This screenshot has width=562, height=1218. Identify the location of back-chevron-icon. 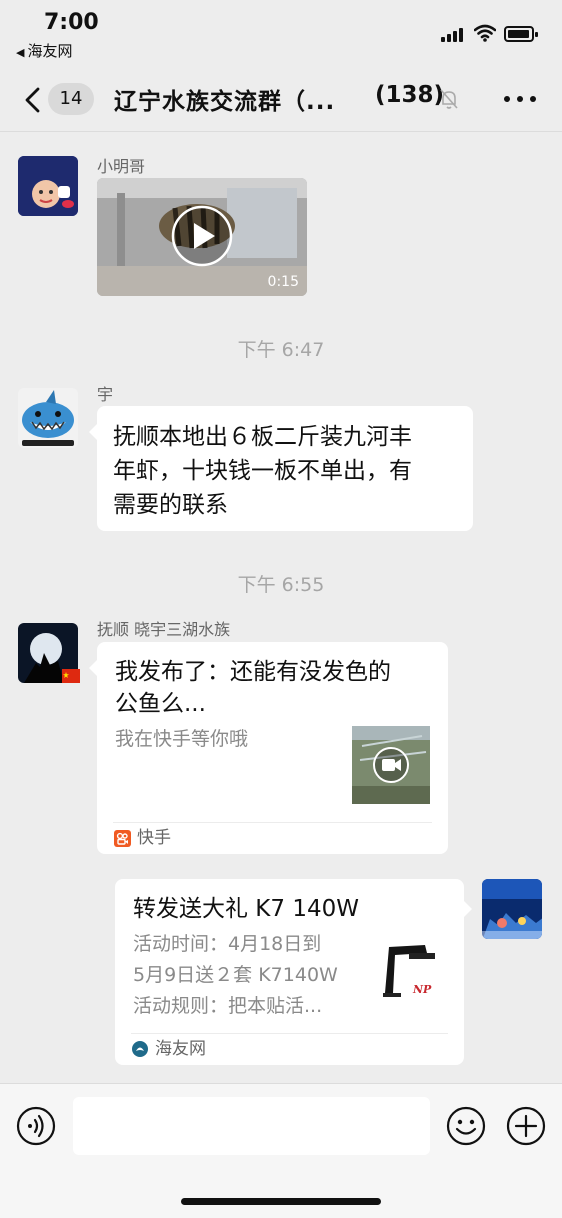
(33, 100).